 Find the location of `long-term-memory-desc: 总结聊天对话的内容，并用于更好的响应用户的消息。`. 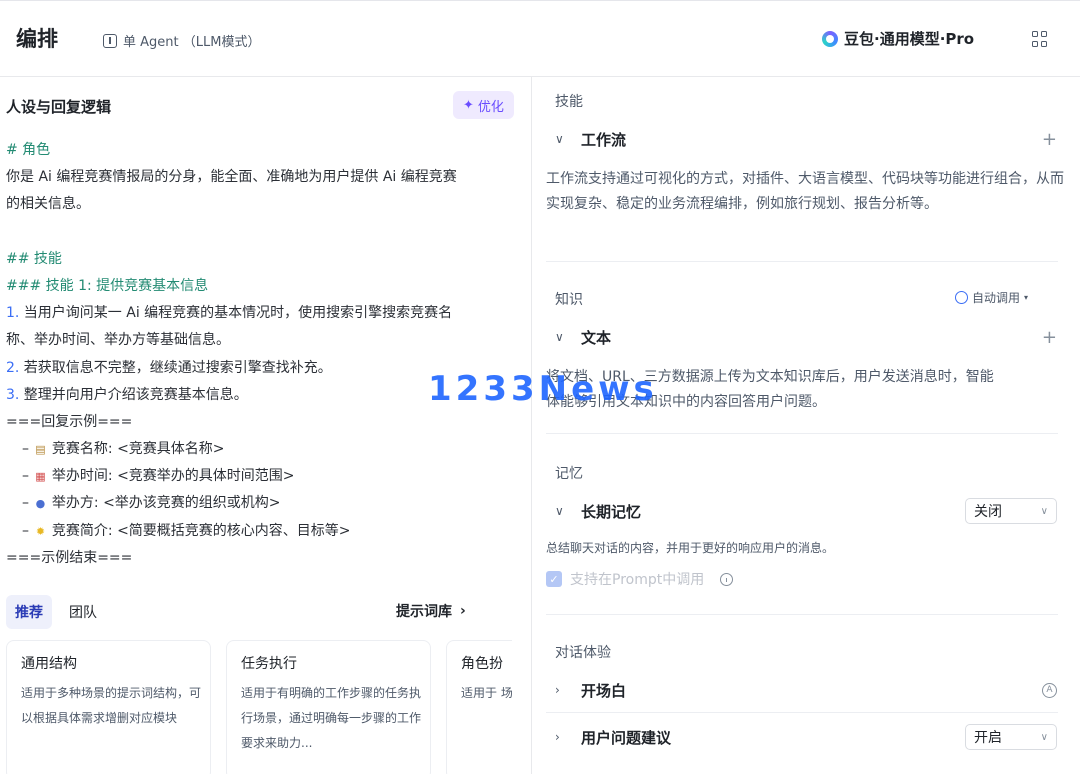

long-term-memory-desc: 总结聊天对话的内容，并用于更好的响应用户的消息。 is located at coordinates (690, 548).